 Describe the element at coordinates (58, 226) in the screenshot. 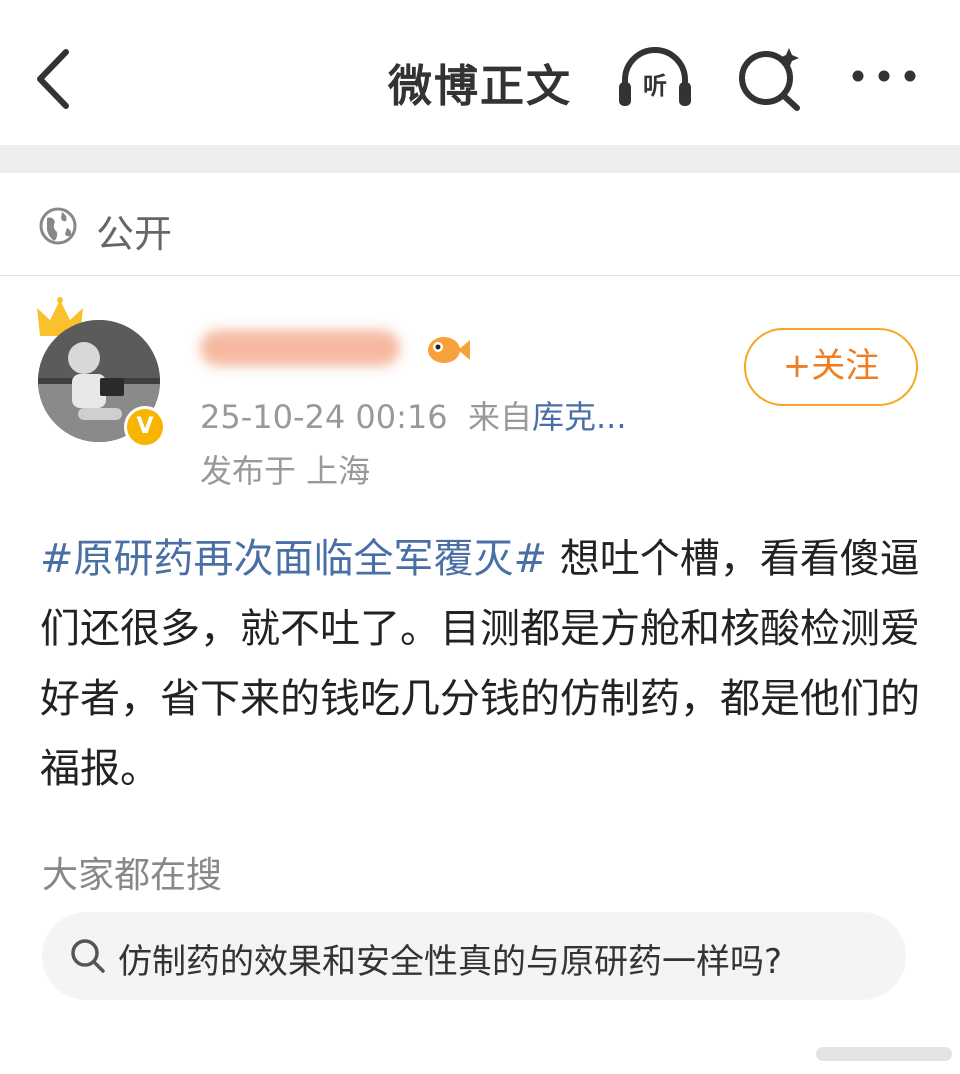

I see `globe-icon` at that location.